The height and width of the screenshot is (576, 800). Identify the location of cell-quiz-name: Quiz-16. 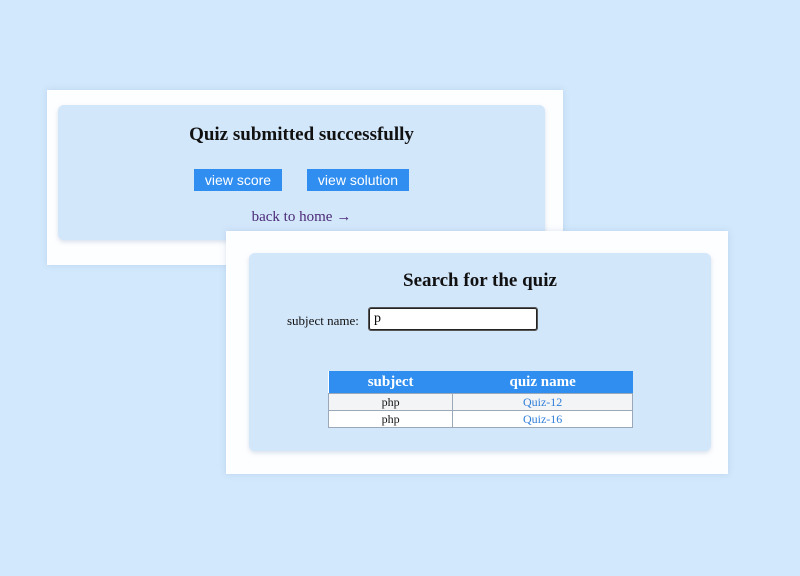
(542, 419).